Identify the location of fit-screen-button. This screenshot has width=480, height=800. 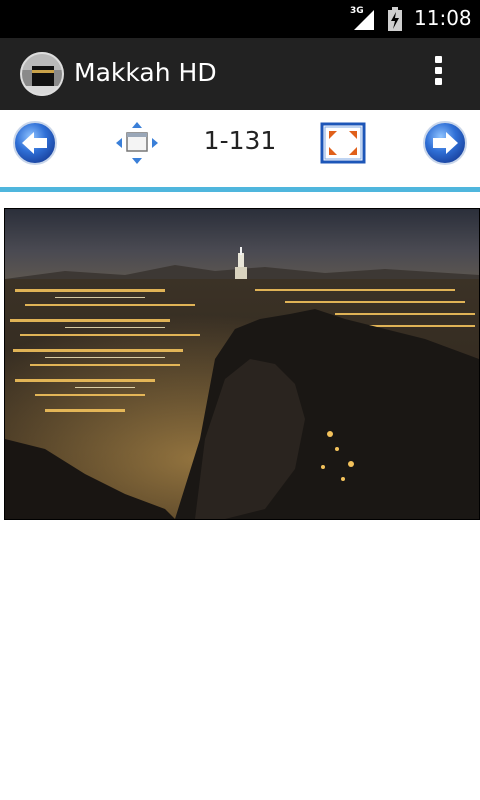
(137, 143).